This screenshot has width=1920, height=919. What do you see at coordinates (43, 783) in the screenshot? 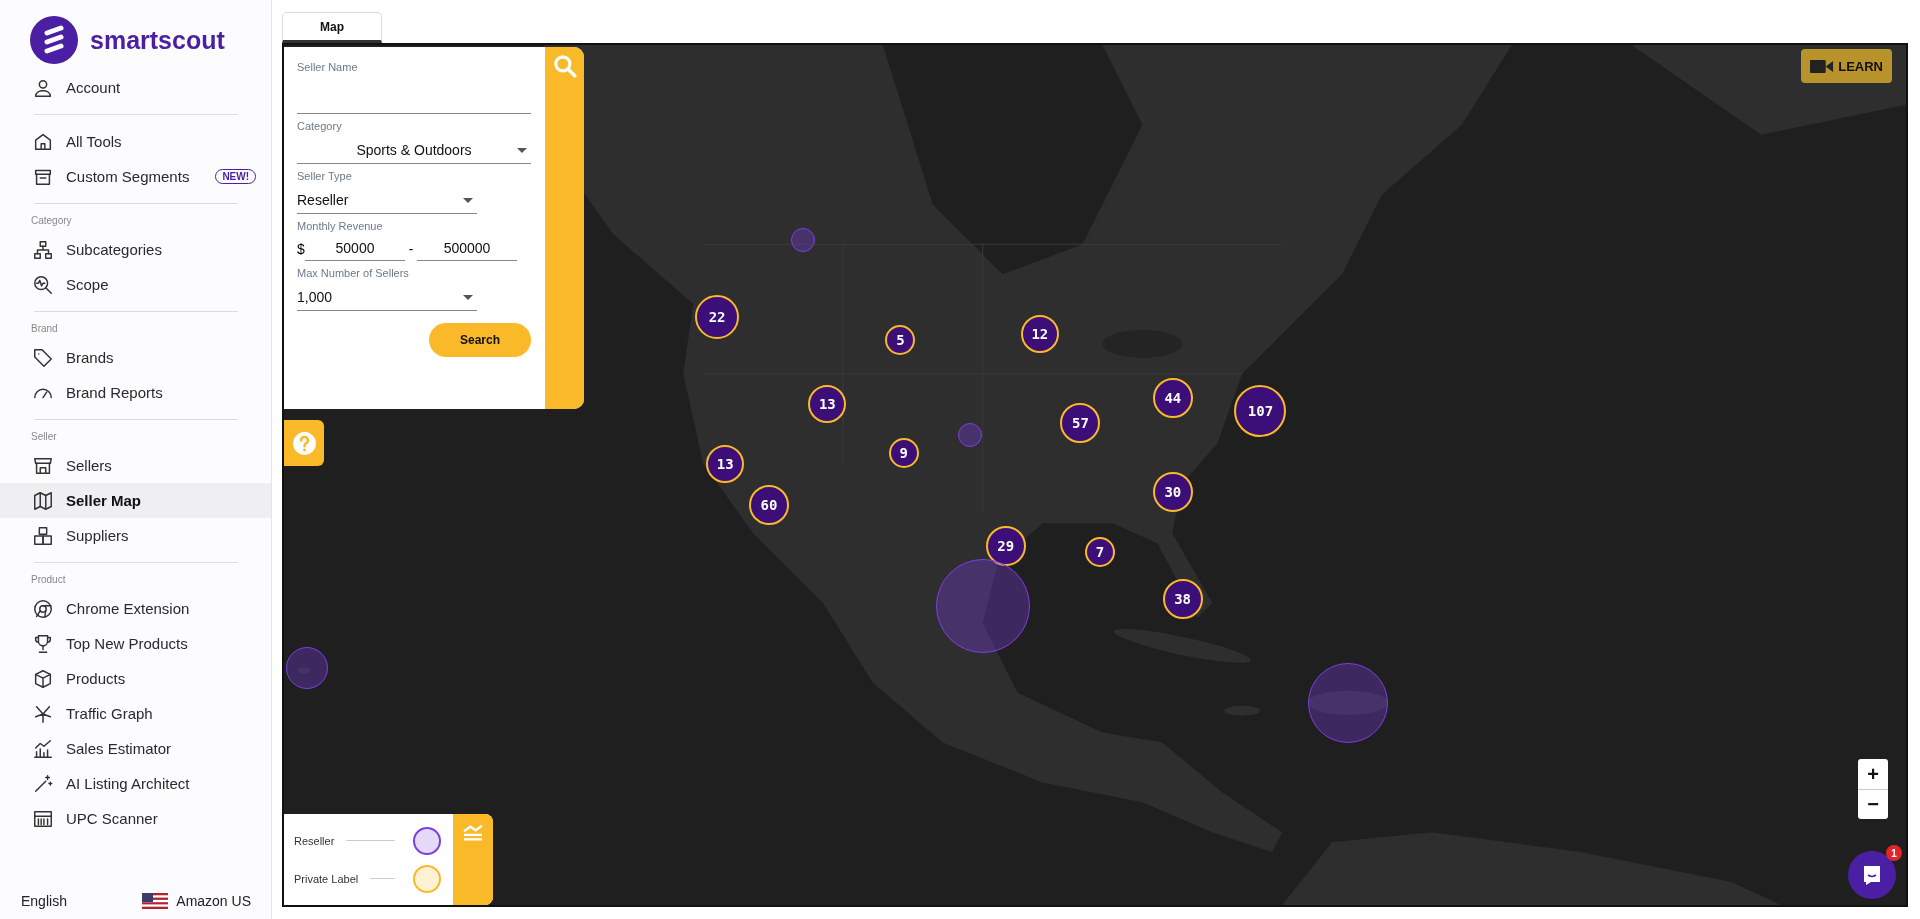
I see `wand-icon` at bounding box center [43, 783].